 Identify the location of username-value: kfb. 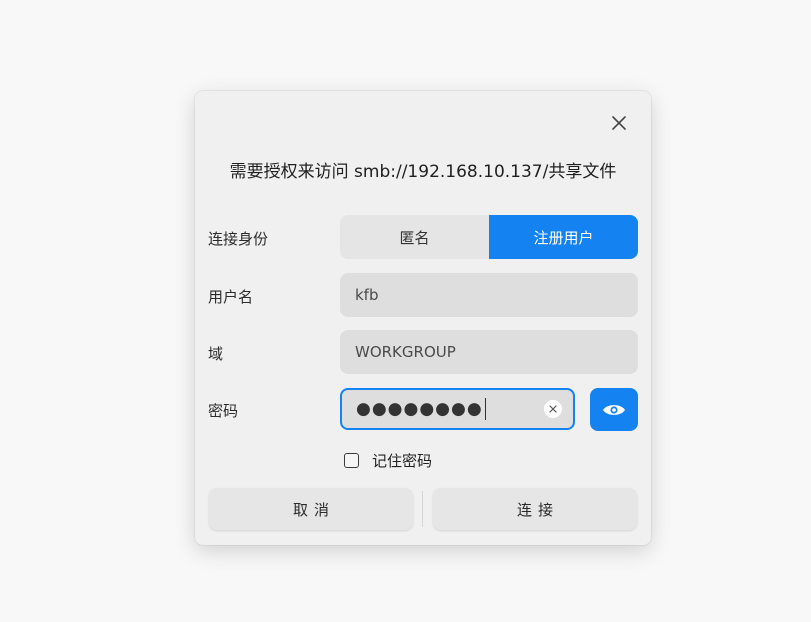
(367, 295).